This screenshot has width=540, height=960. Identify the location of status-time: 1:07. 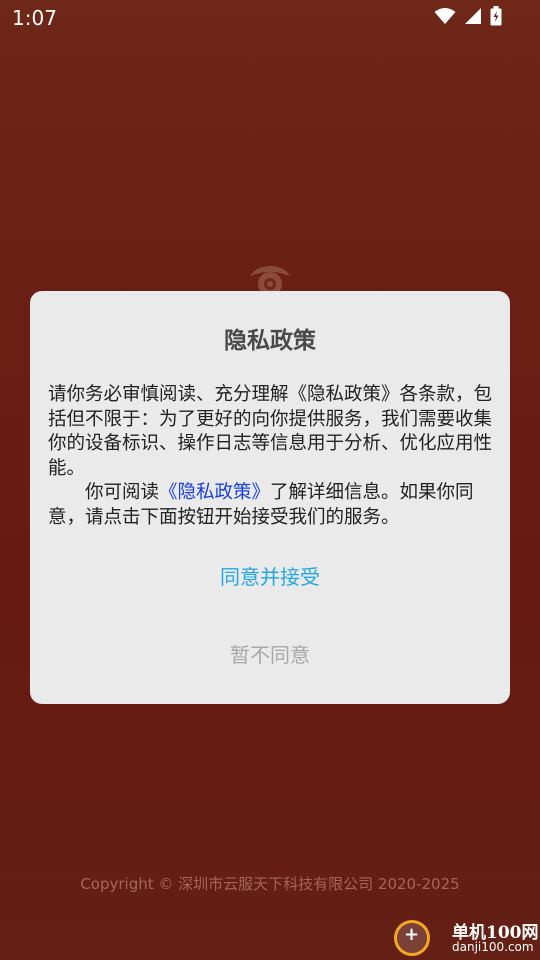
(34, 18).